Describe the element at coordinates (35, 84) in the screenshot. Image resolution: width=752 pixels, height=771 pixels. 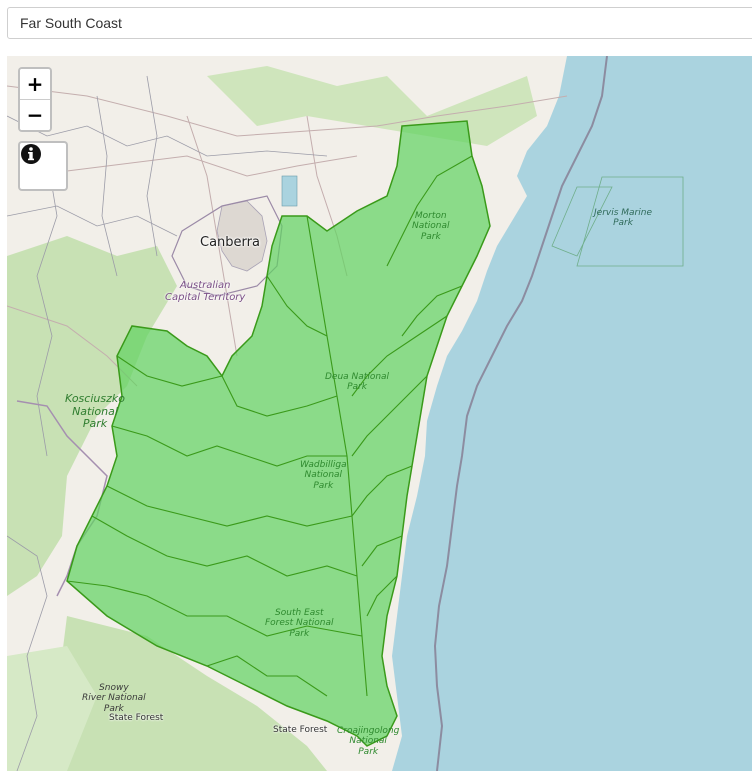
I see `zoom-in-button: +` at that location.